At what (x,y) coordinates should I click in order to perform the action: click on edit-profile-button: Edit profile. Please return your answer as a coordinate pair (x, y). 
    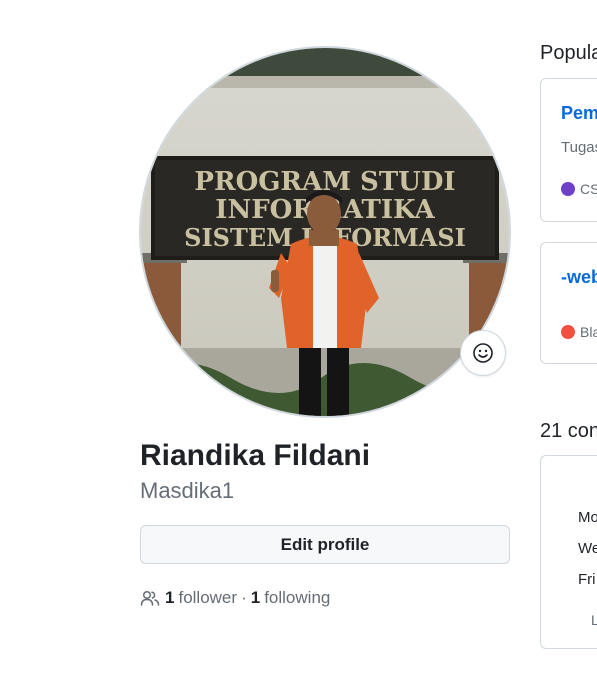
    Looking at the image, I should click on (325, 544).